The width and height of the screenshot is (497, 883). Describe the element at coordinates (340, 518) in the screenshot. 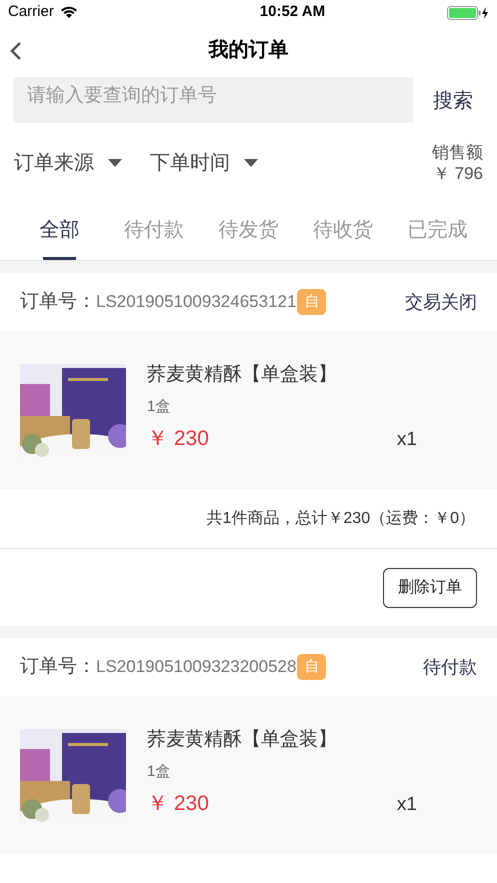

I see `order-summary: 共1件商品，总计￥230（运费：￥0）` at that location.